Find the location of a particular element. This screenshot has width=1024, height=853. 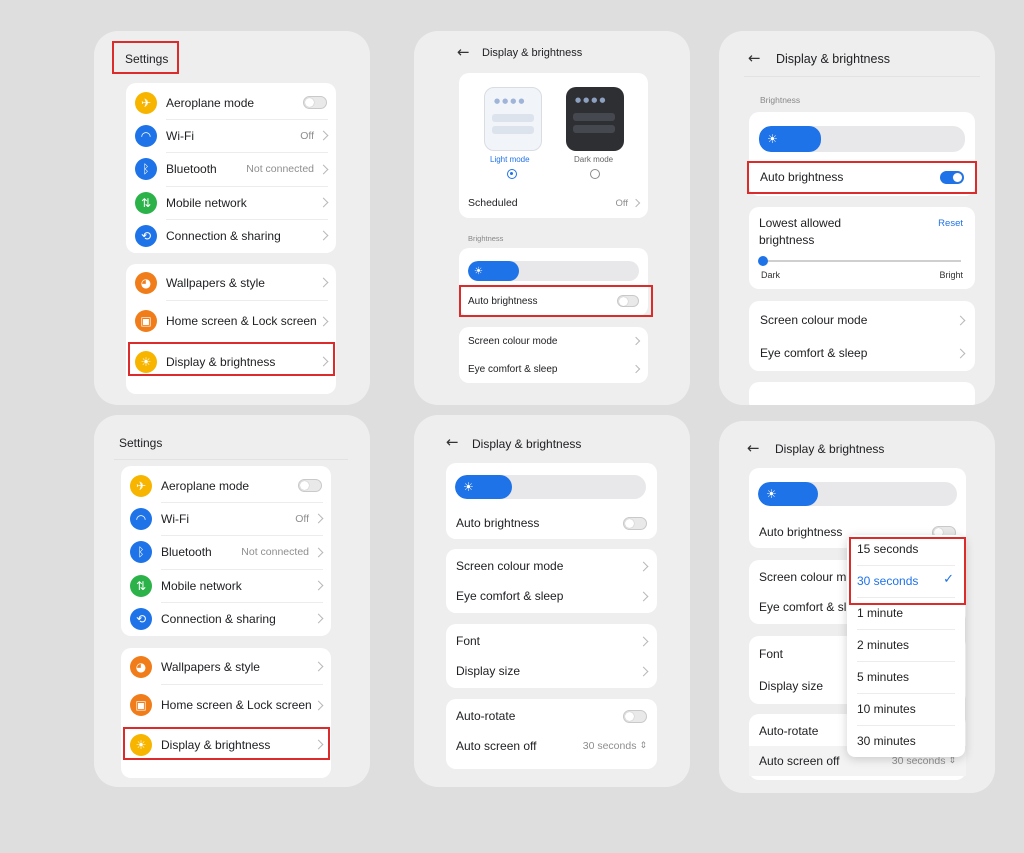

light-mode-label: Light mode is located at coordinates (510, 159).